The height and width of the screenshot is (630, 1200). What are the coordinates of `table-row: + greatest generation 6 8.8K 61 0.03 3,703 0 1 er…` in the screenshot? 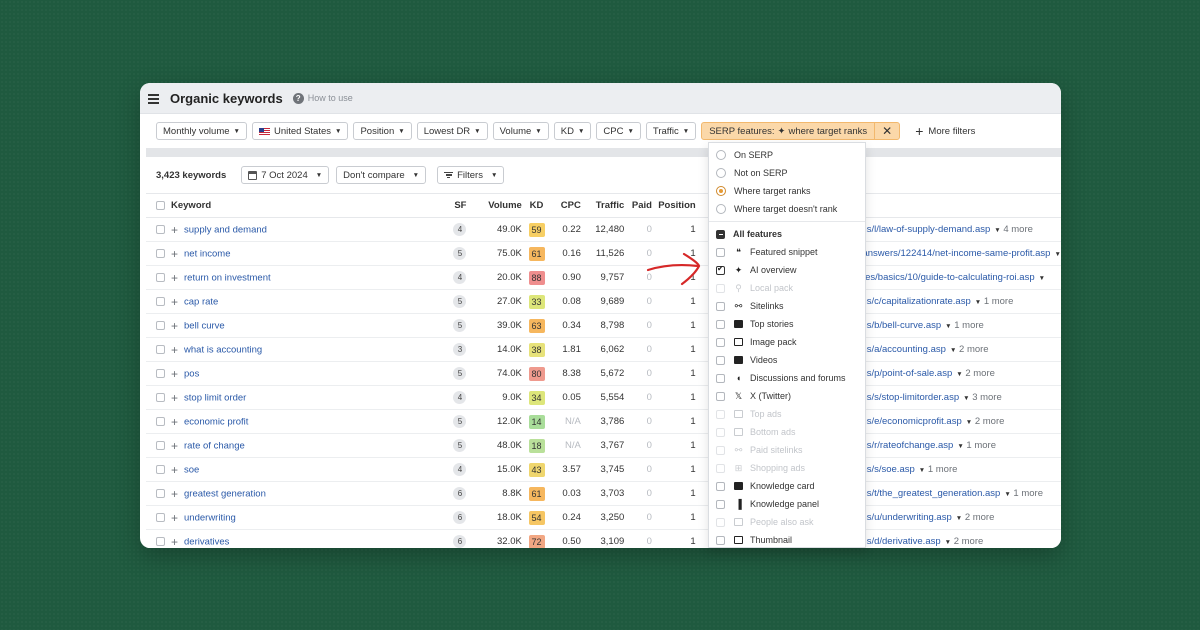 It's located at (603, 493).